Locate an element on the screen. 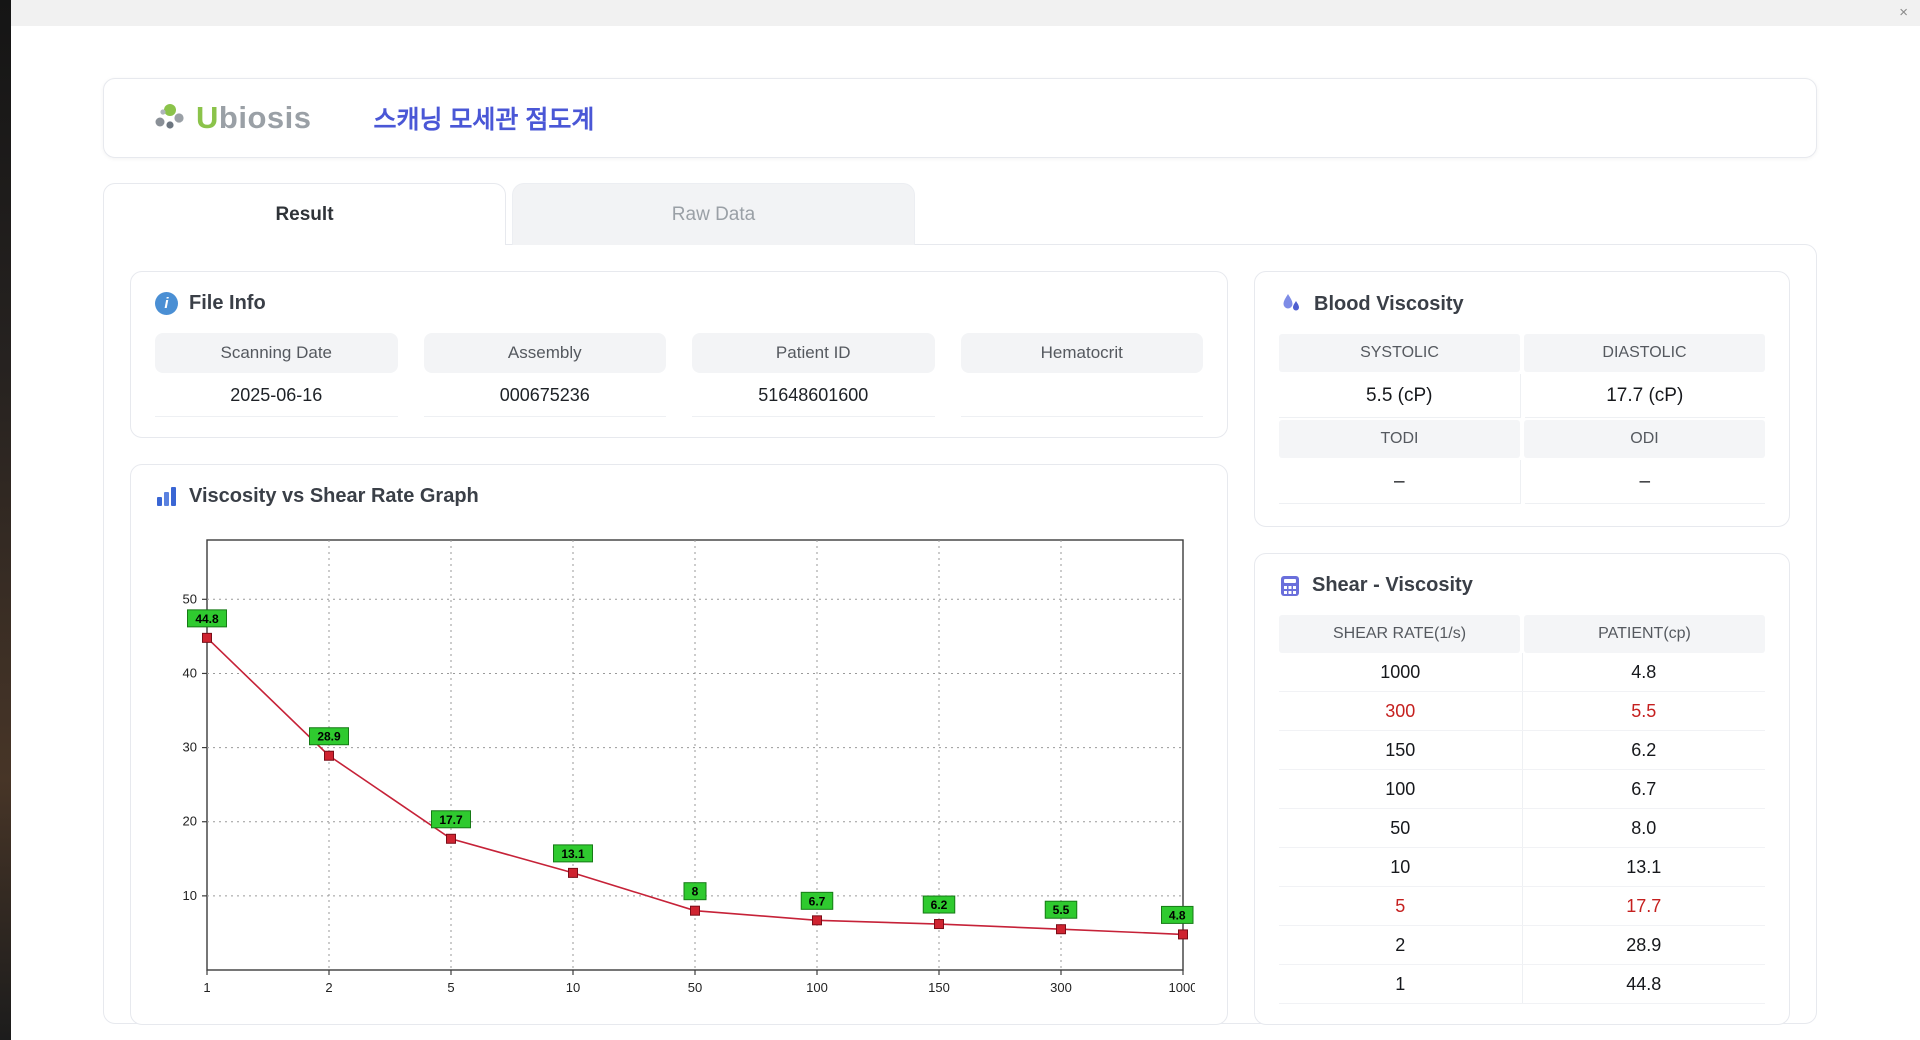 The width and height of the screenshot is (1920, 1040). field-value: 2025-06-16 is located at coordinates (276, 395).